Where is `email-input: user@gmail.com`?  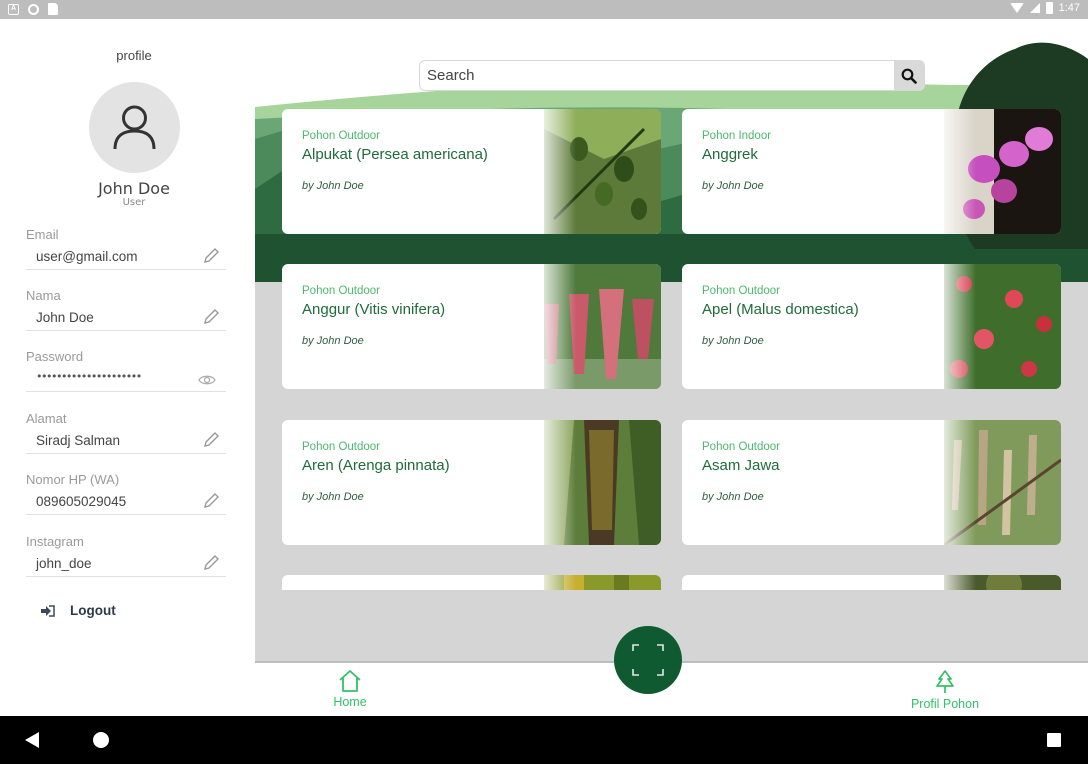
email-input: user@gmail.com is located at coordinates (126, 257).